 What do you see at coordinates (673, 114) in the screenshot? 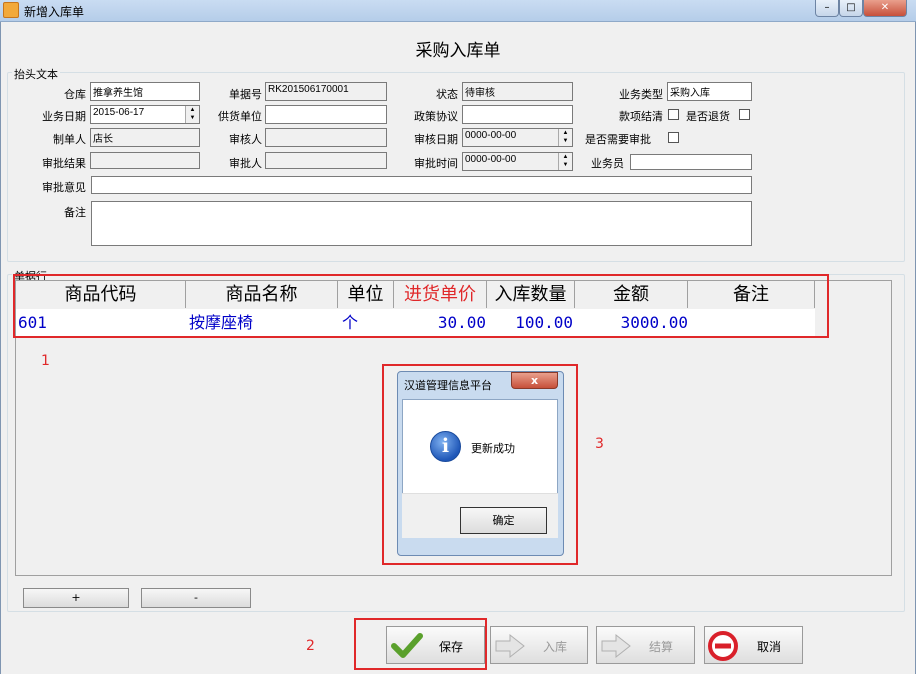
I see `settled-checkbox` at bounding box center [673, 114].